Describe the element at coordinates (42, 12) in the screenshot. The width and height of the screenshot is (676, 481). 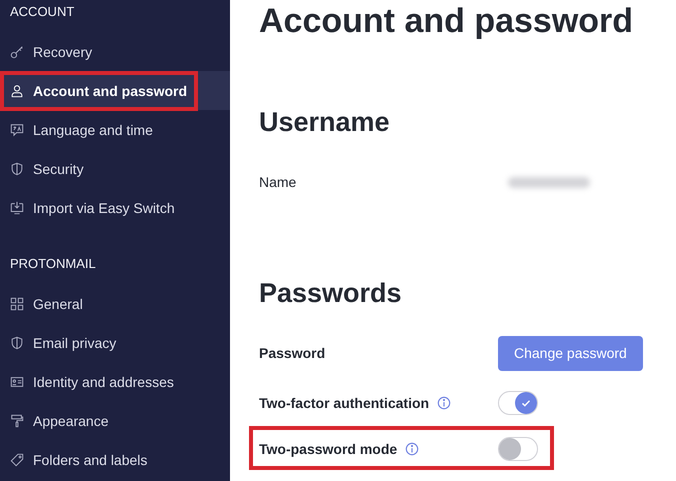
I see `section-heading: ACCOUNT` at that location.